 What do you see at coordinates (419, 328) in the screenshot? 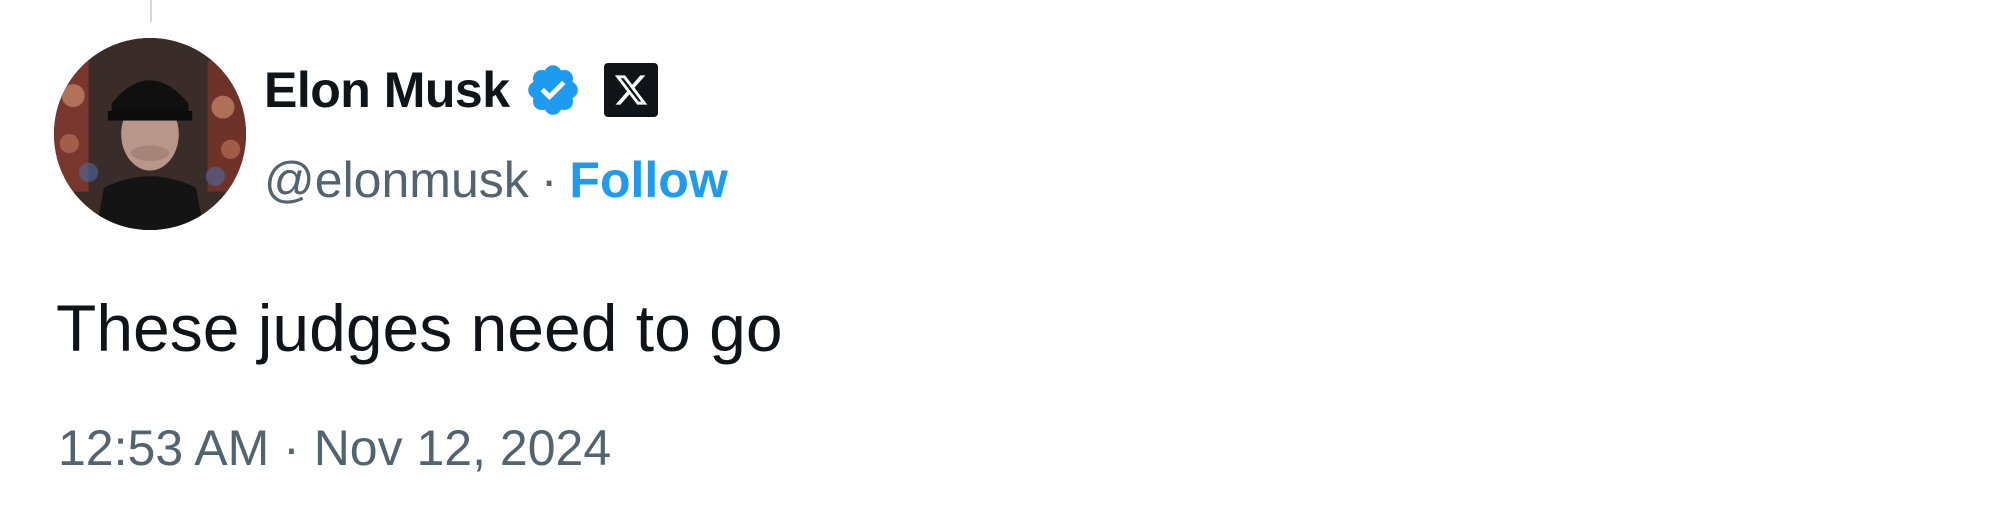
I see `tweet-text: These judges need to go` at bounding box center [419, 328].